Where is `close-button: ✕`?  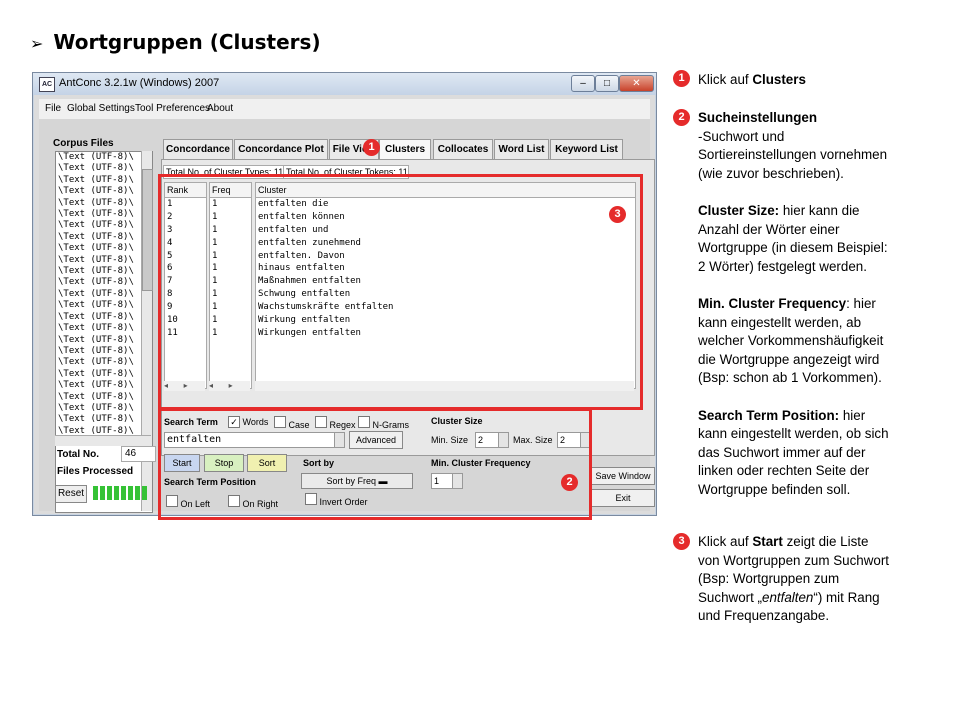 close-button: ✕ is located at coordinates (636, 83).